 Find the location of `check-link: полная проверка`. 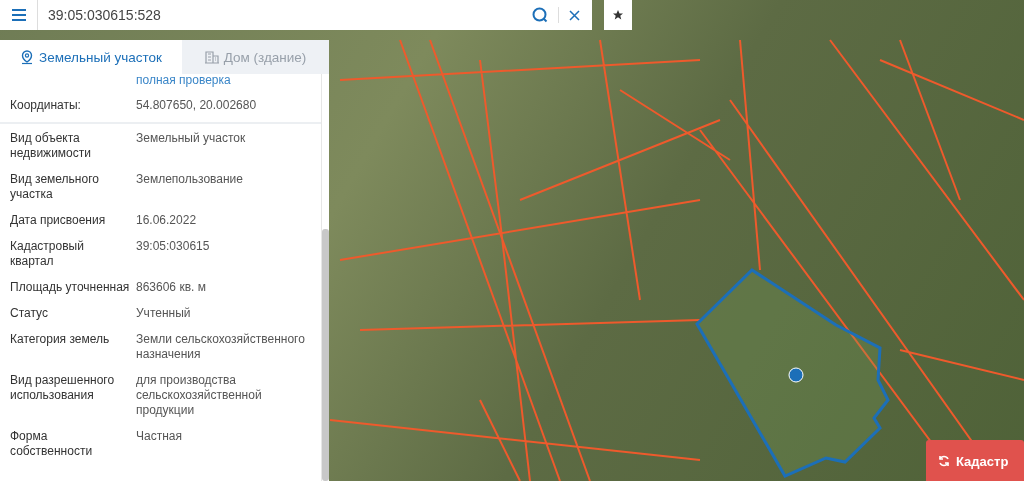

check-link: полная проверка is located at coordinates (223, 80).